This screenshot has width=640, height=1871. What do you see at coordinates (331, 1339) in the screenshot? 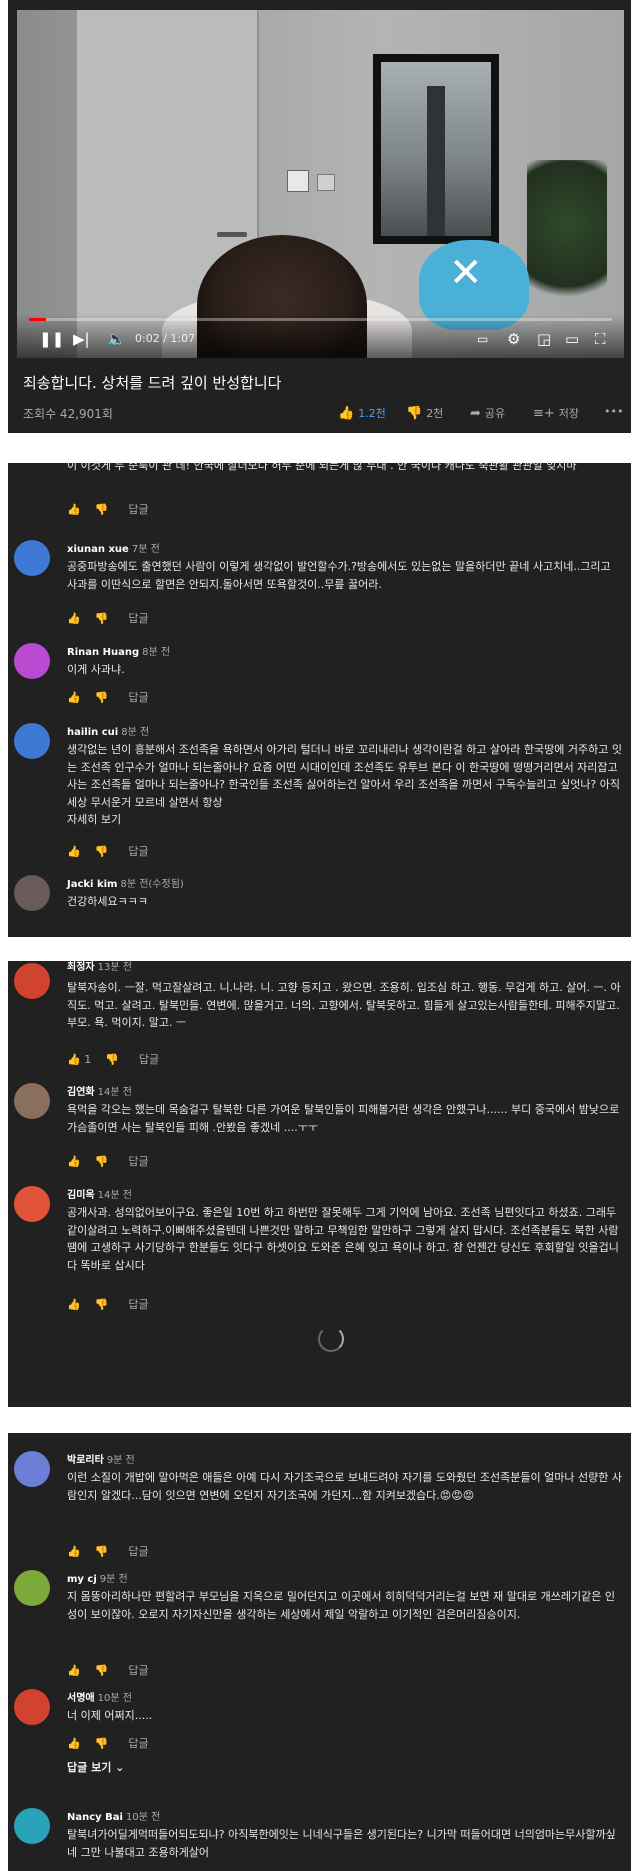
I see `loading-spinner` at bounding box center [331, 1339].